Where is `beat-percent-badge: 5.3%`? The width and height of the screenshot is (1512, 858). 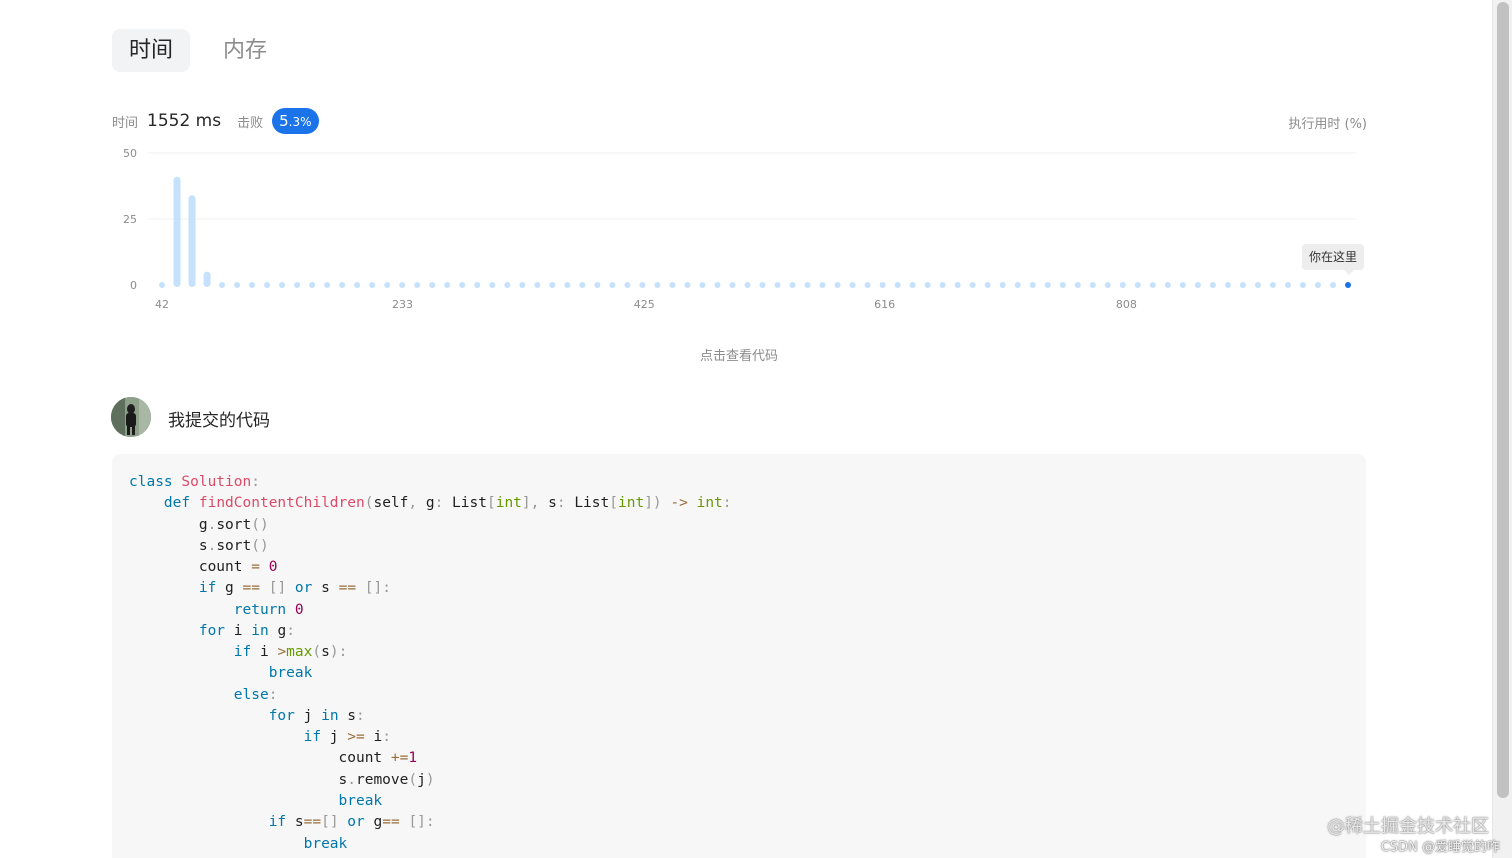 beat-percent-badge: 5.3% is located at coordinates (295, 121).